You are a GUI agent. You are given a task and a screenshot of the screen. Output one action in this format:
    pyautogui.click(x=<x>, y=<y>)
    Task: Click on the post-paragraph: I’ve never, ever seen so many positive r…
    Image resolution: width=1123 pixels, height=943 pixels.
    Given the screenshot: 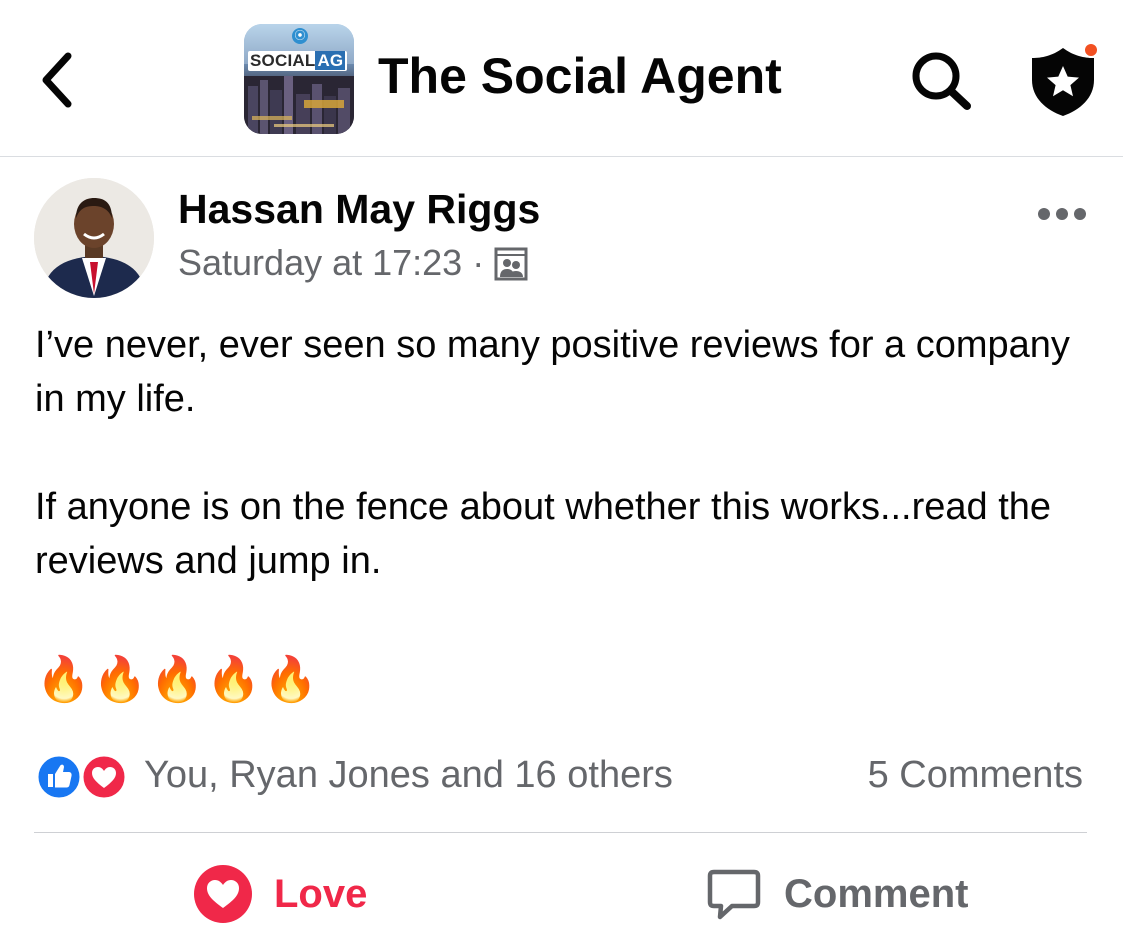 What is the action you would take?
    pyautogui.click(x=552, y=372)
    